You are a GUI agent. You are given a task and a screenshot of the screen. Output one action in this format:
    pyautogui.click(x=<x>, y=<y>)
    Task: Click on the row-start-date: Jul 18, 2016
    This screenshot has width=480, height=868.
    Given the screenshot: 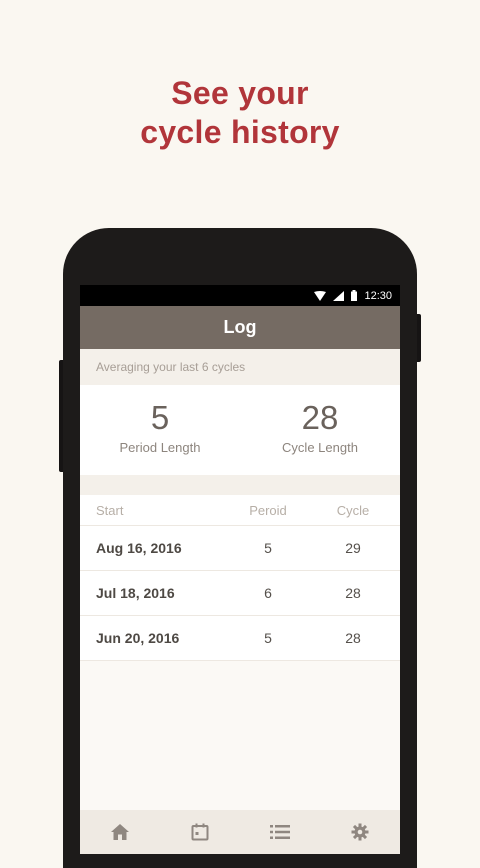 What is the action you would take?
    pyautogui.click(x=135, y=593)
    